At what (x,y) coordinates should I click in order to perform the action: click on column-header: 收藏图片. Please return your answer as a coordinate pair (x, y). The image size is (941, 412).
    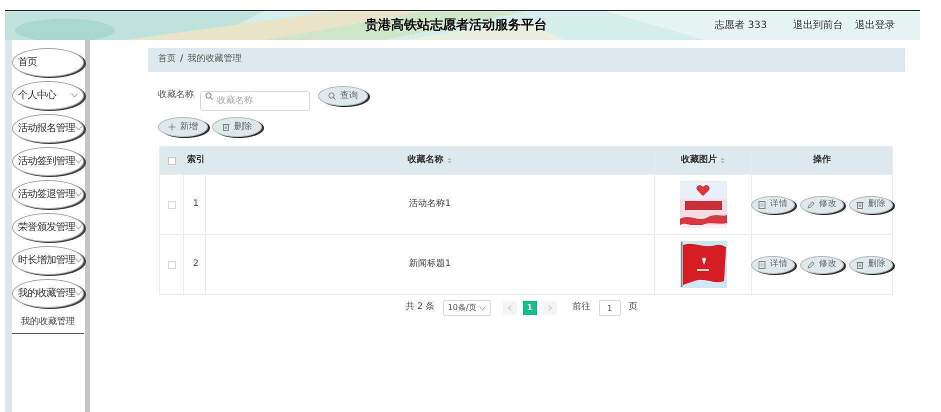
    Looking at the image, I should click on (699, 161).